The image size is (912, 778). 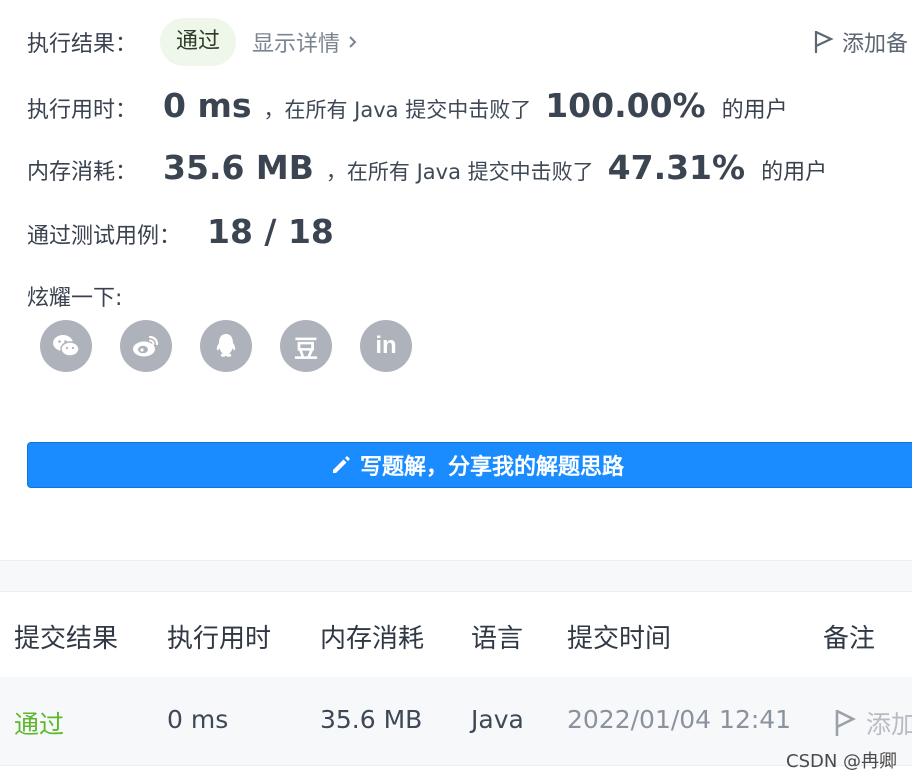 What do you see at coordinates (270, 231) in the screenshot?
I see `tests-value: 18 / 18` at bounding box center [270, 231].